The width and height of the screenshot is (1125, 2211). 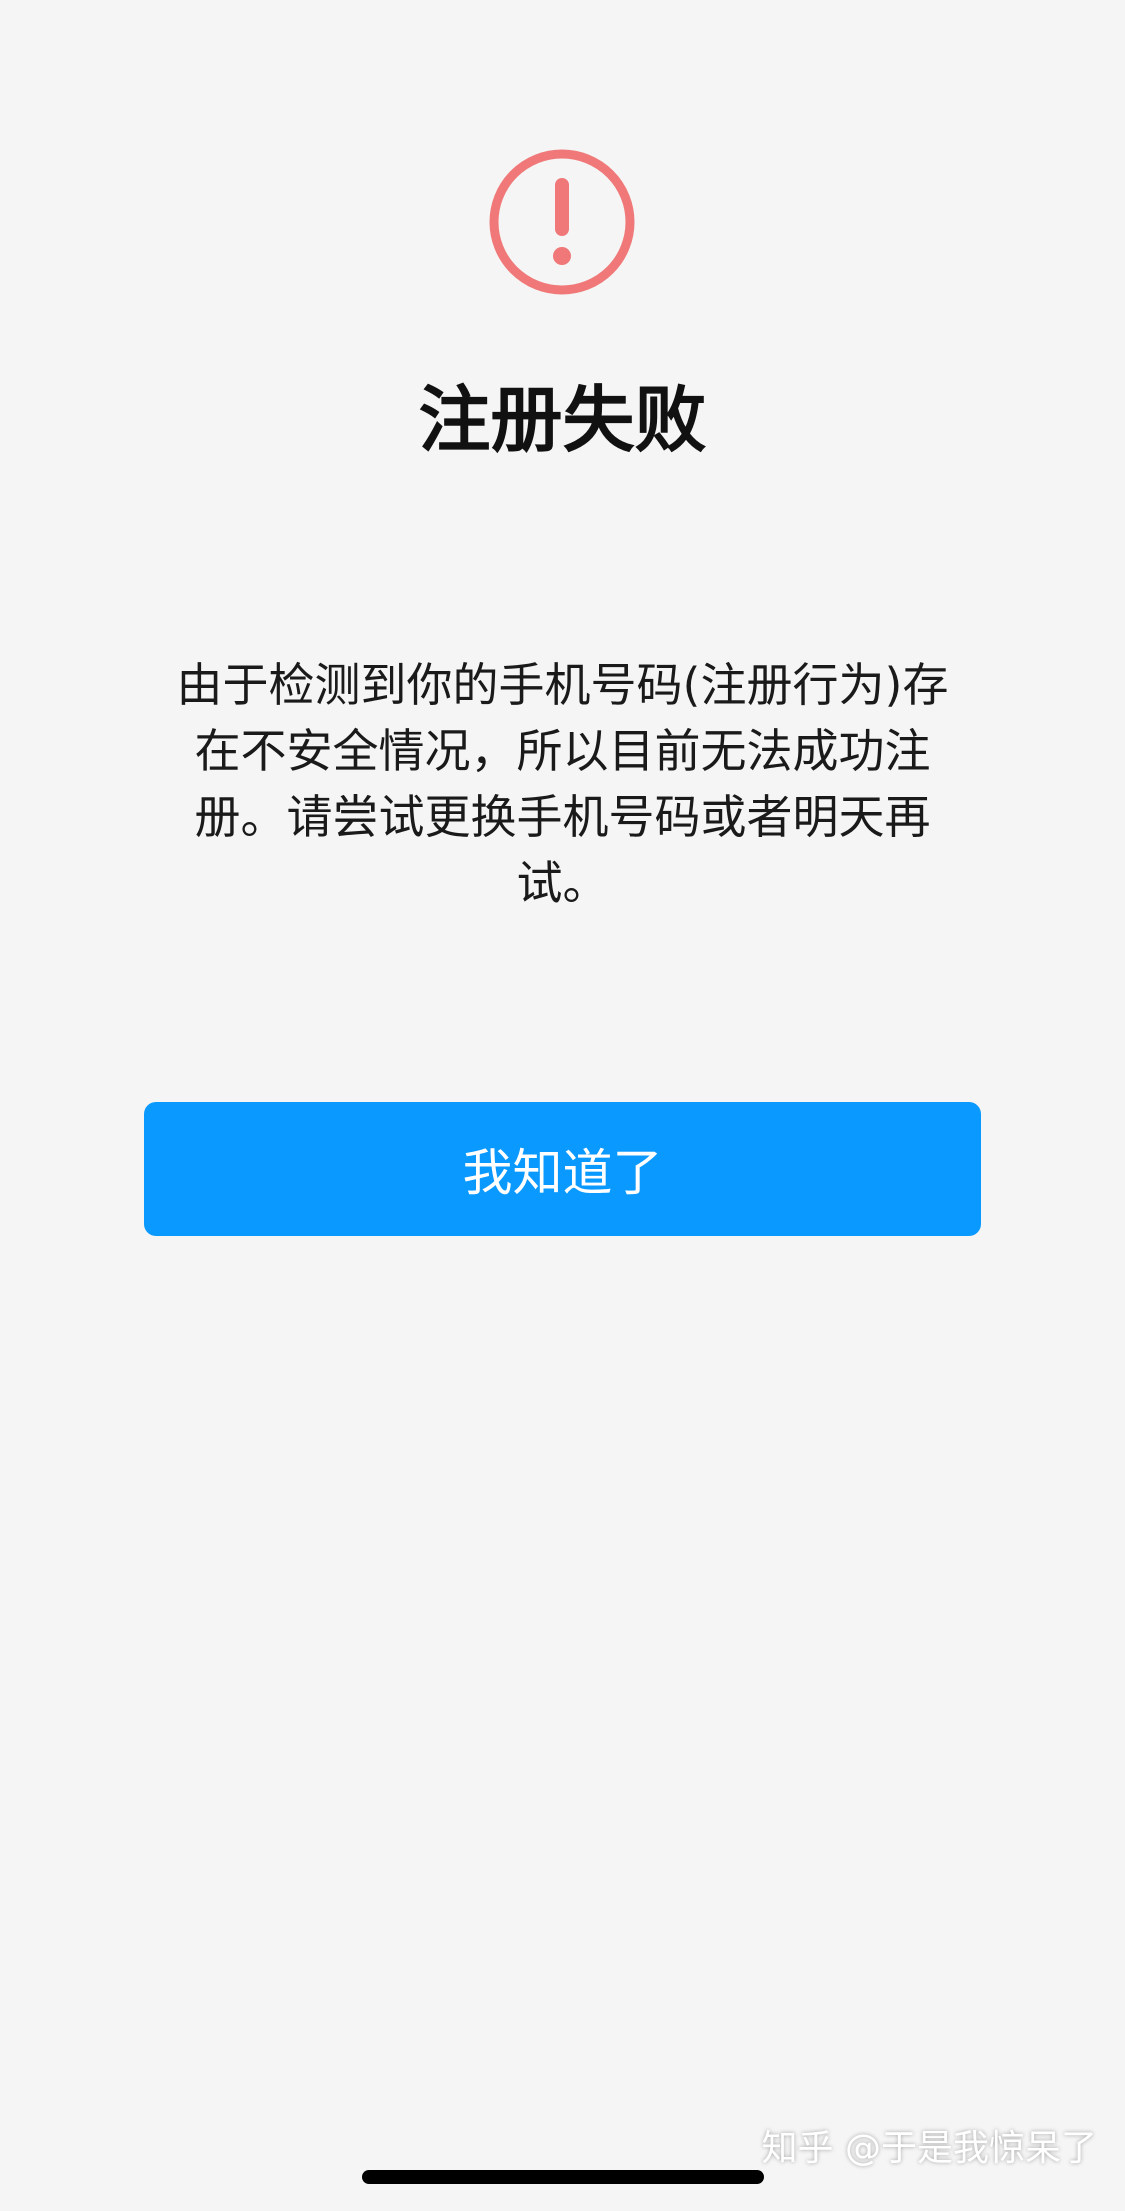 What do you see at coordinates (562, 1173) in the screenshot?
I see `acknowledge-button-label: 我知道了` at bounding box center [562, 1173].